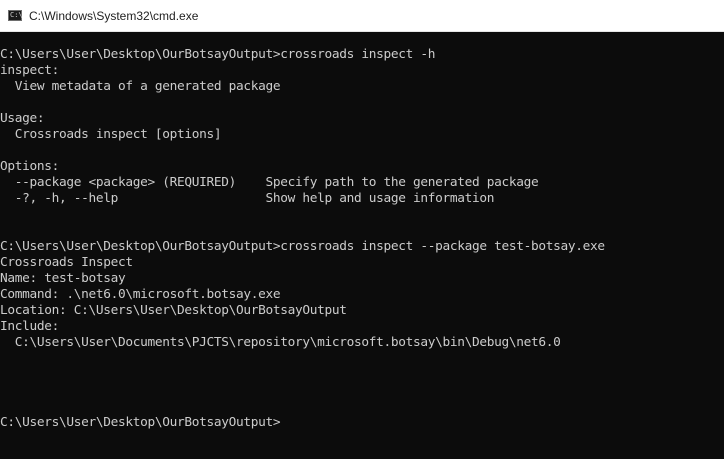 Image resolution: width=724 pixels, height=459 pixels. What do you see at coordinates (29, 326) in the screenshot?
I see `console-line: Include:` at bounding box center [29, 326].